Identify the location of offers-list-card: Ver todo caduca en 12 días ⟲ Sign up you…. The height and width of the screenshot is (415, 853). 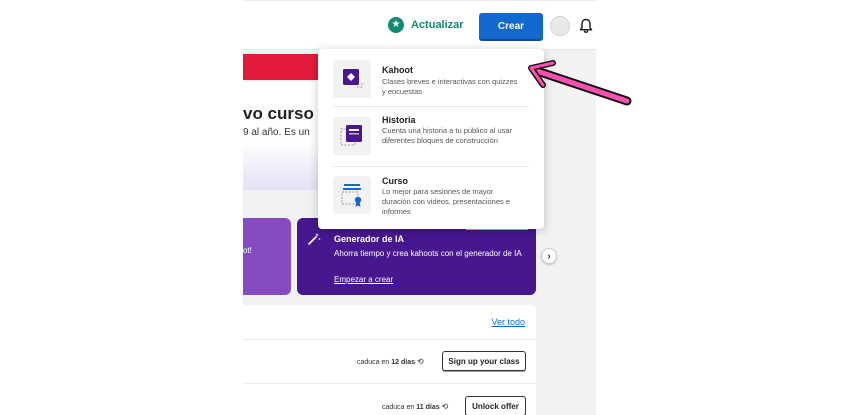
(389, 360).